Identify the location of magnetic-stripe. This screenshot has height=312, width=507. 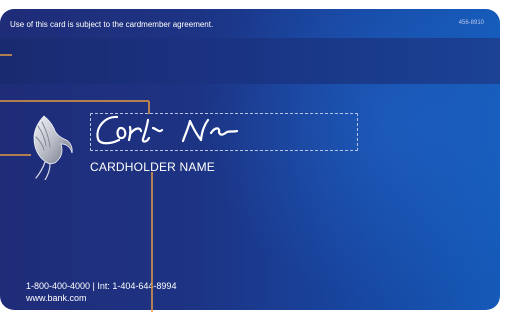
(250, 61).